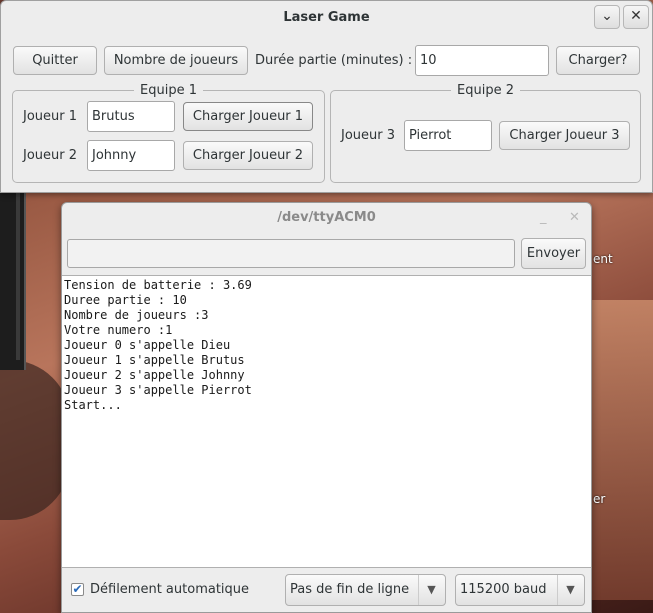  What do you see at coordinates (131, 155) in the screenshot?
I see `player2-name-input: Johnny` at bounding box center [131, 155].